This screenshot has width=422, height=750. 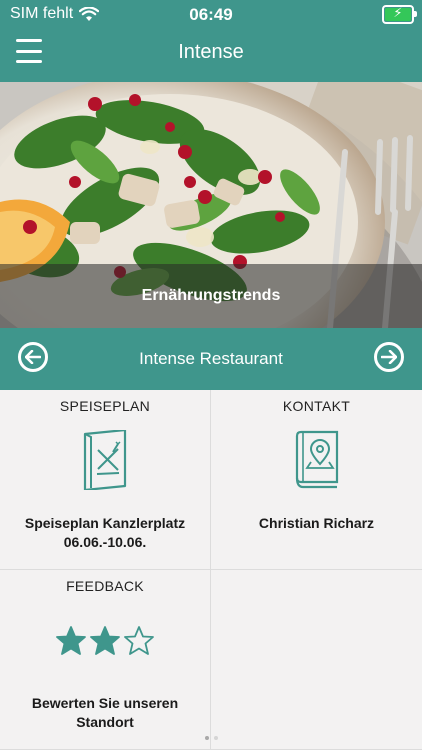 What do you see at coordinates (139, 641) in the screenshot?
I see `star-empty-icon` at bounding box center [139, 641].